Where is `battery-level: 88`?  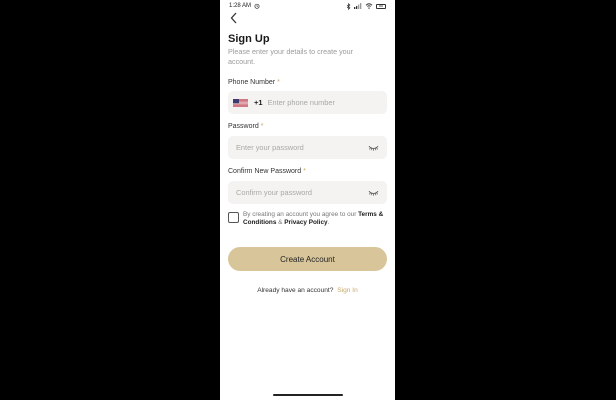 battery-level: 88 is located at coordinates (381, 5).